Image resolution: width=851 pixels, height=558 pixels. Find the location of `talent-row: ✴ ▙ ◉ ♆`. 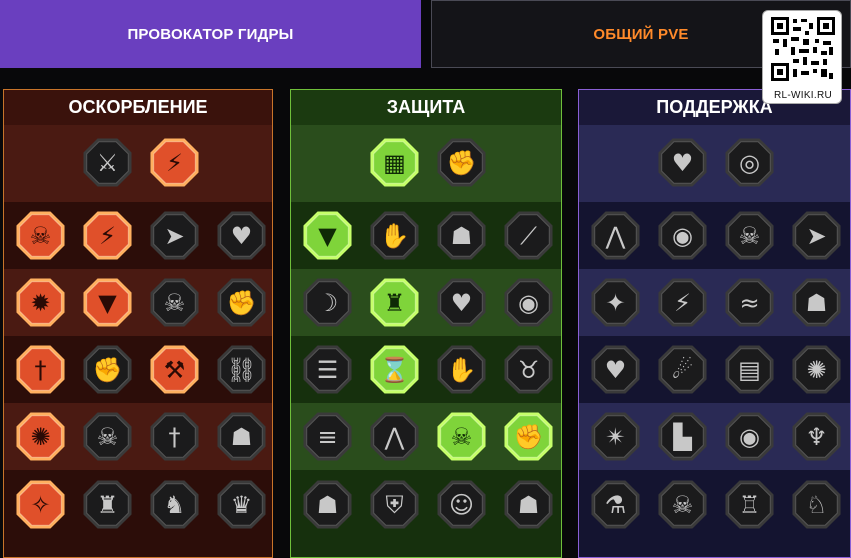

talent-row: ✴ ▙ ◉ ♆ is located at coordinates (714, 436).